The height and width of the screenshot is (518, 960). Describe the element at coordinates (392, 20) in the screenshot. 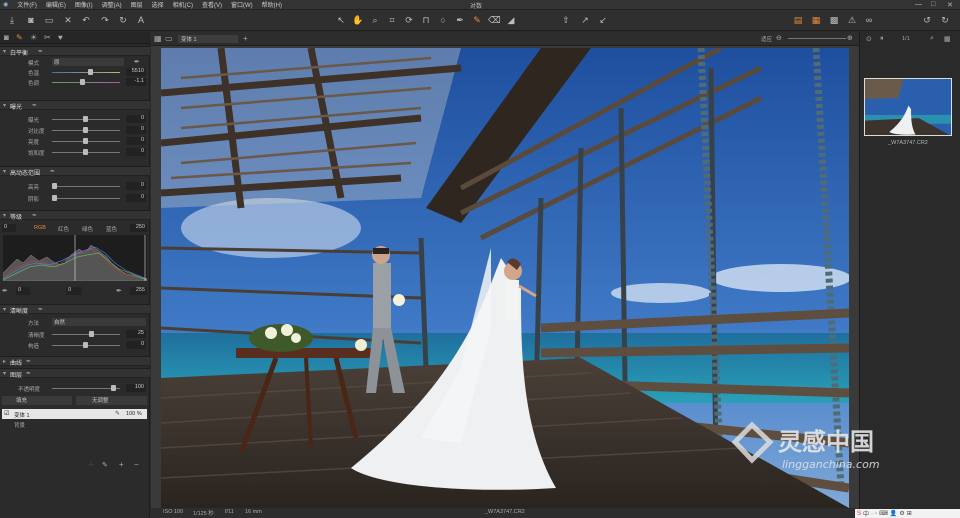

I see `crop-tool-icon: ⌗` at that location.